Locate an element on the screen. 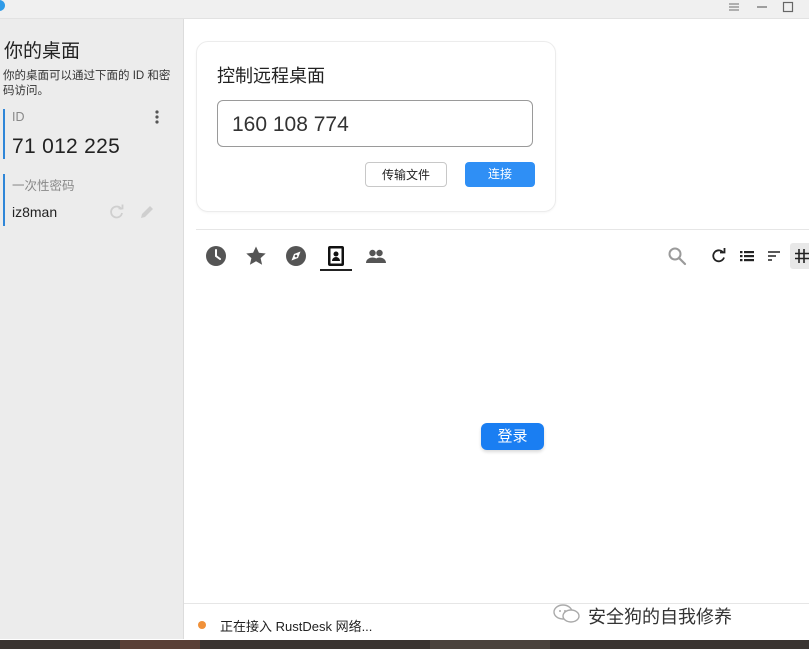 The height and width of the screenshot is (649, 809). menu-icon is located at coordinates (734, 7).